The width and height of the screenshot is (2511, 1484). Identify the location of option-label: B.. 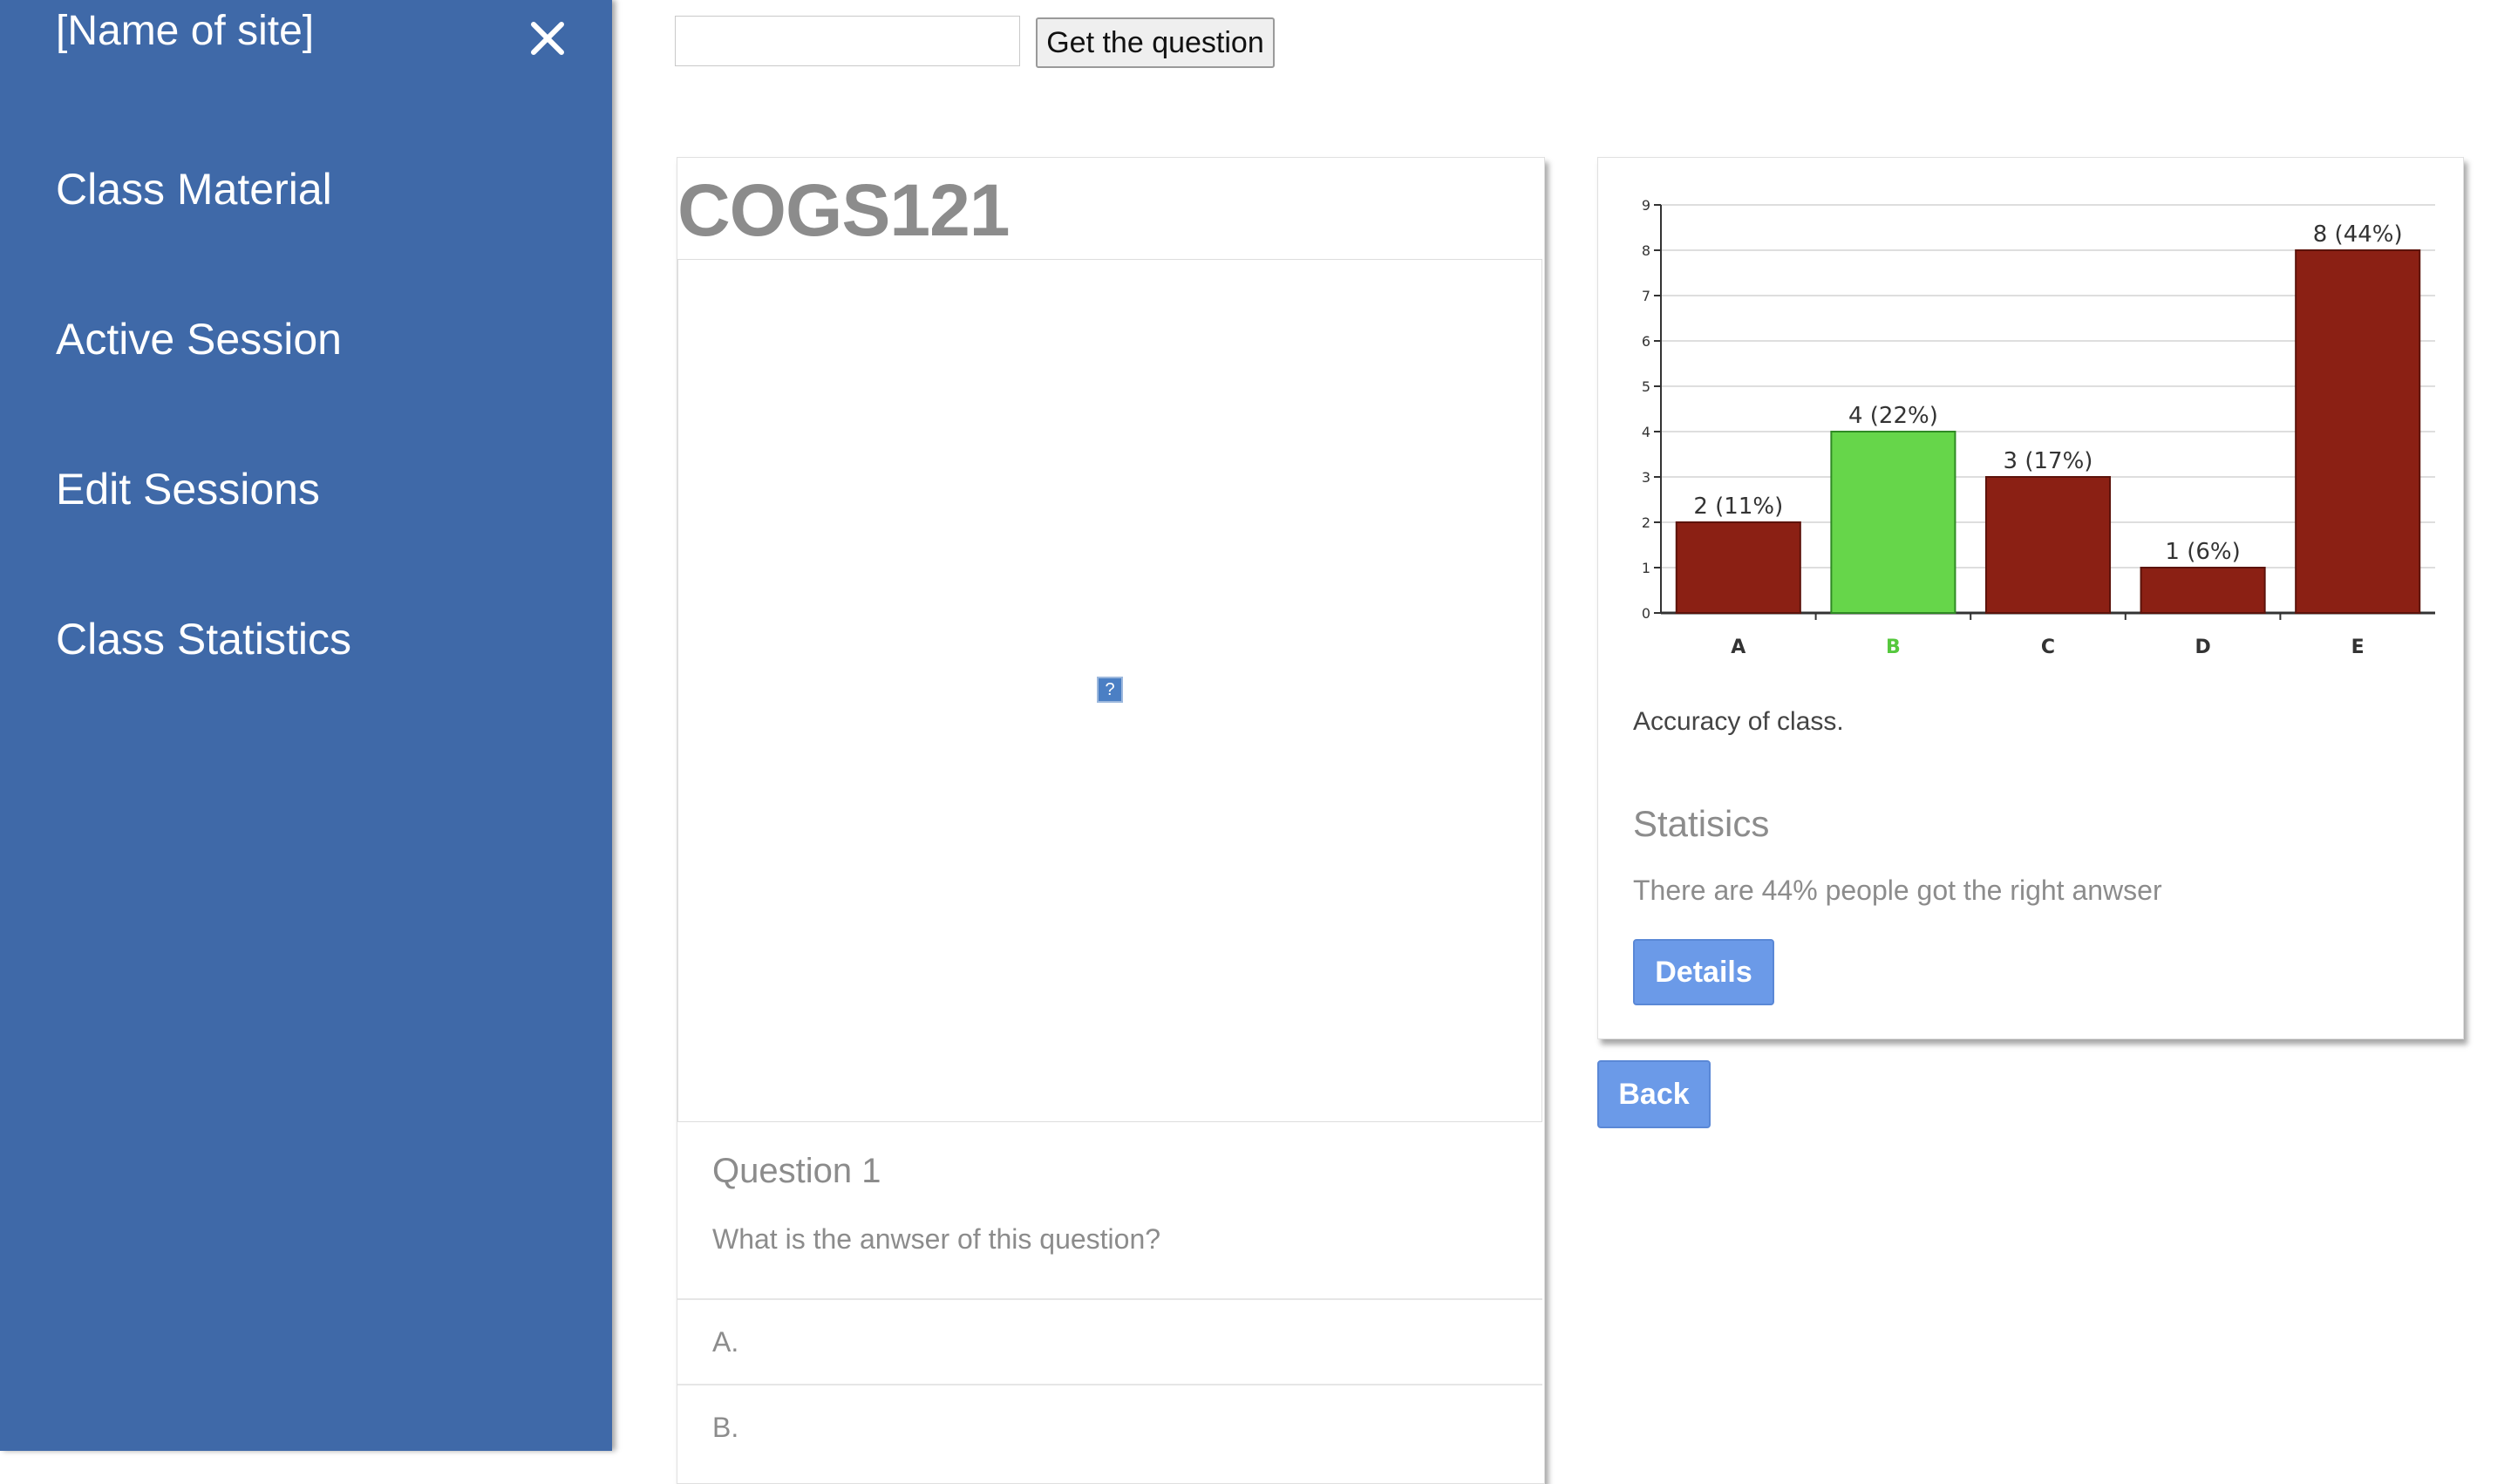
(725, 1427).